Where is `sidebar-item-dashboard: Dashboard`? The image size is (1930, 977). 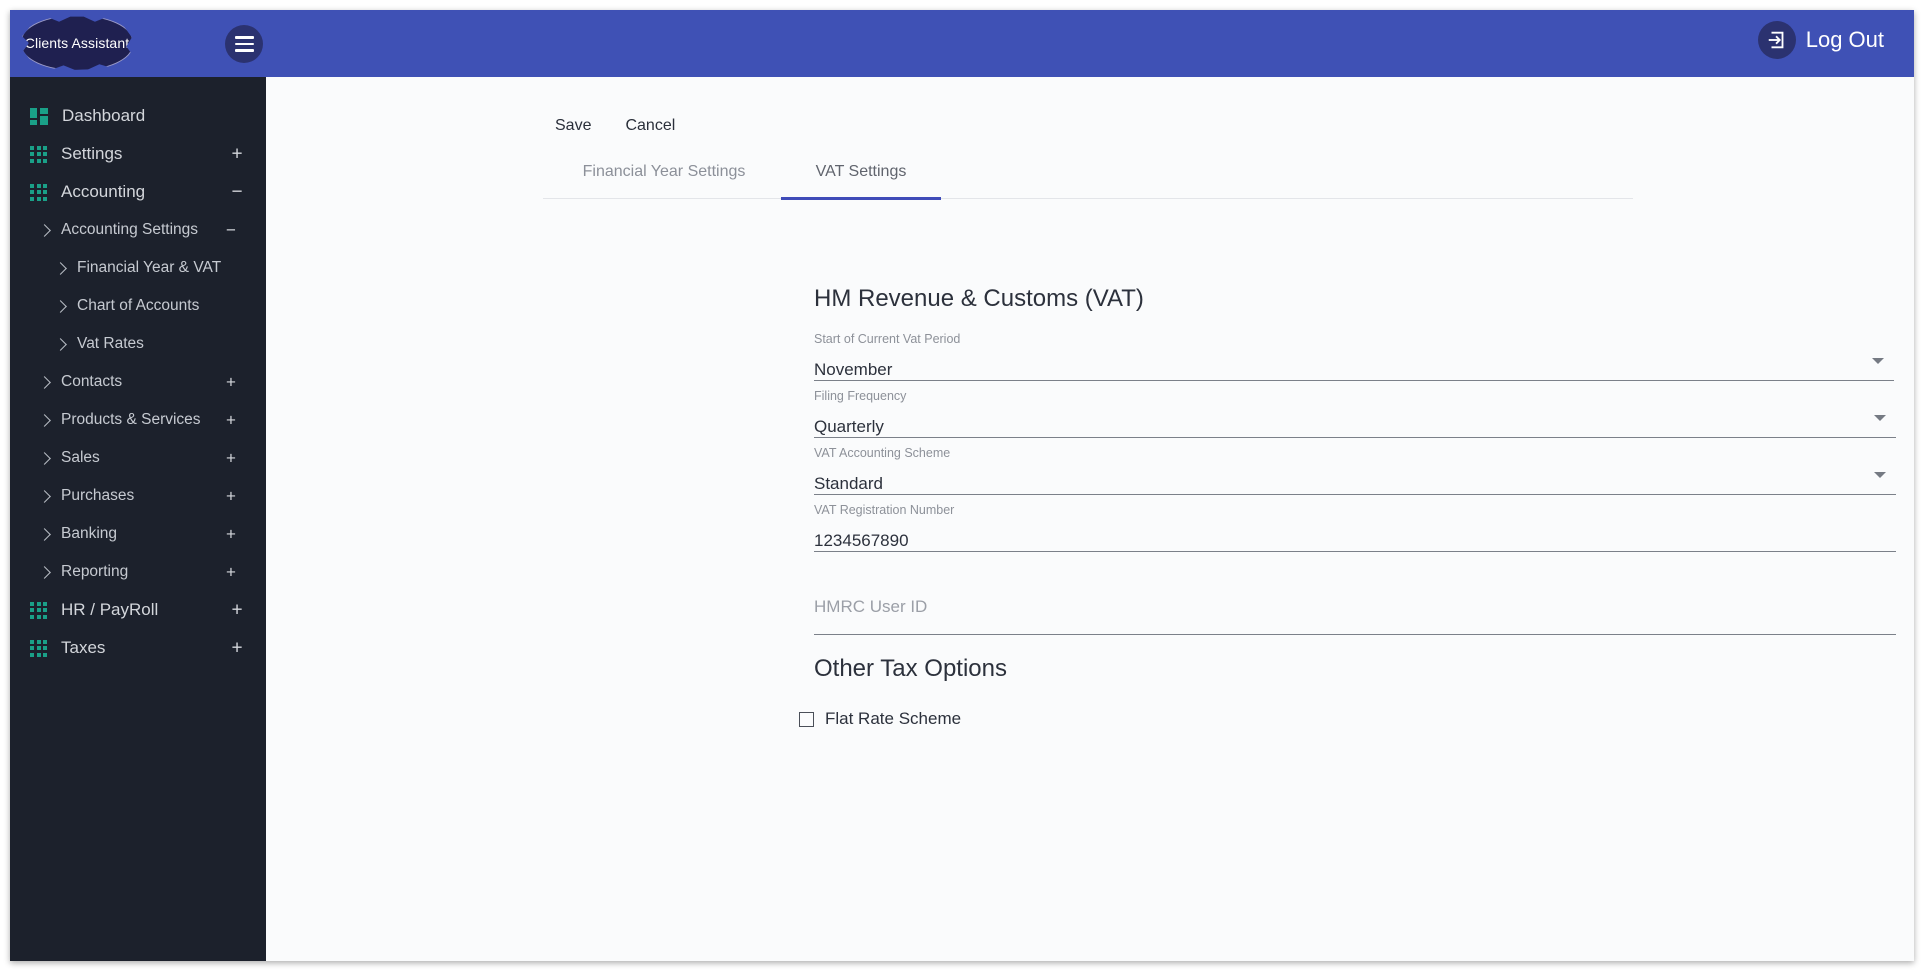 sidebar-item-dashboard: Dashboard is located at coordinates (138, 116).